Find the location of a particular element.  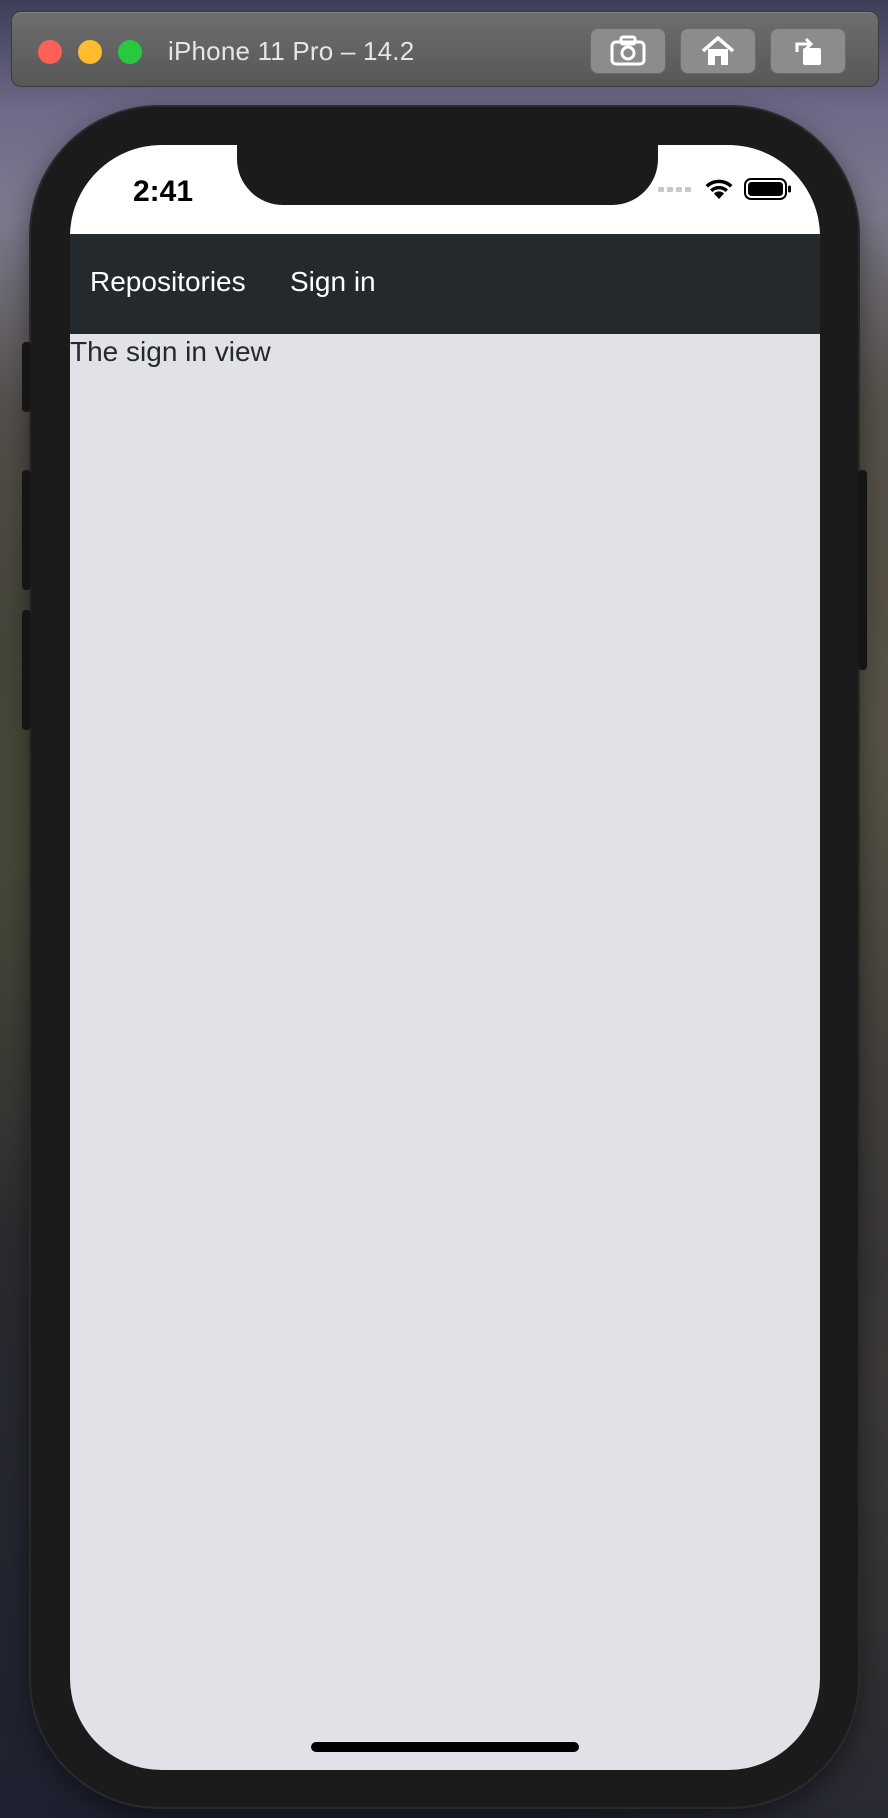

rotate-icon is located at coordinates (808, 51).